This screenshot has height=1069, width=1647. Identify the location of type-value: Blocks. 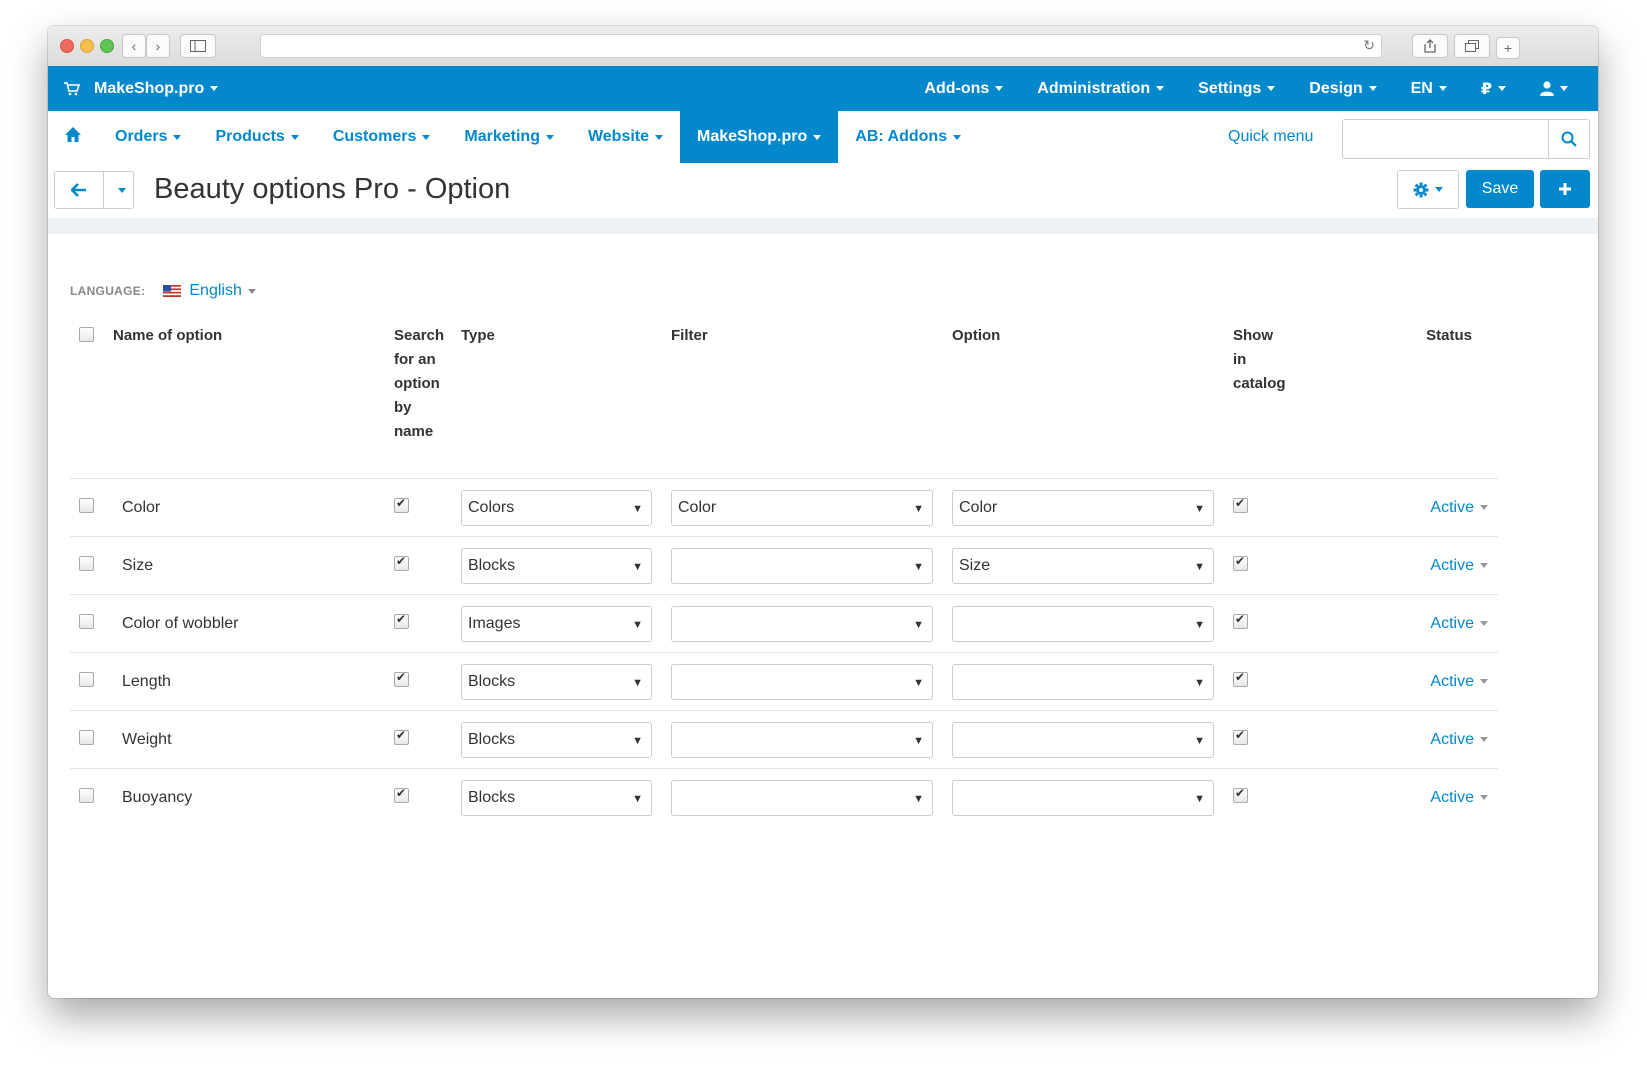
(492, 565).